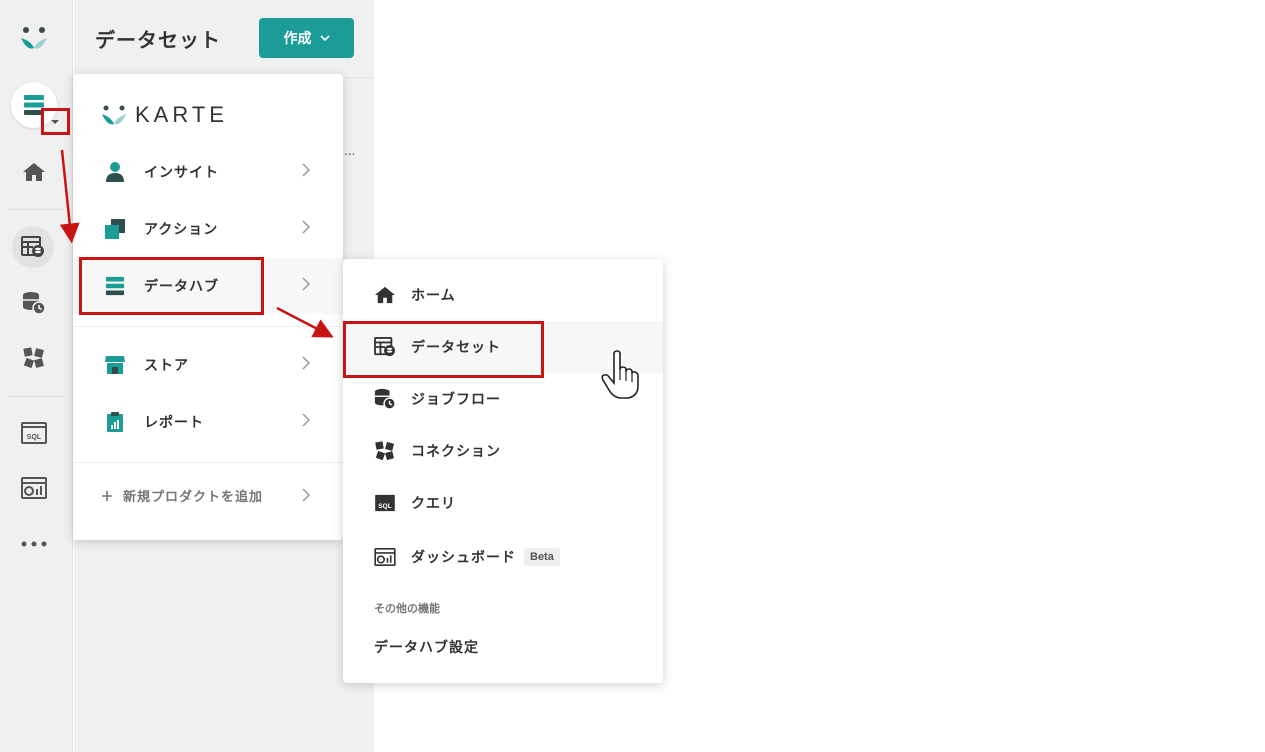 The width and height of the screenshot is (1265, 752). I want to click on rail-home, so click(34, 172).